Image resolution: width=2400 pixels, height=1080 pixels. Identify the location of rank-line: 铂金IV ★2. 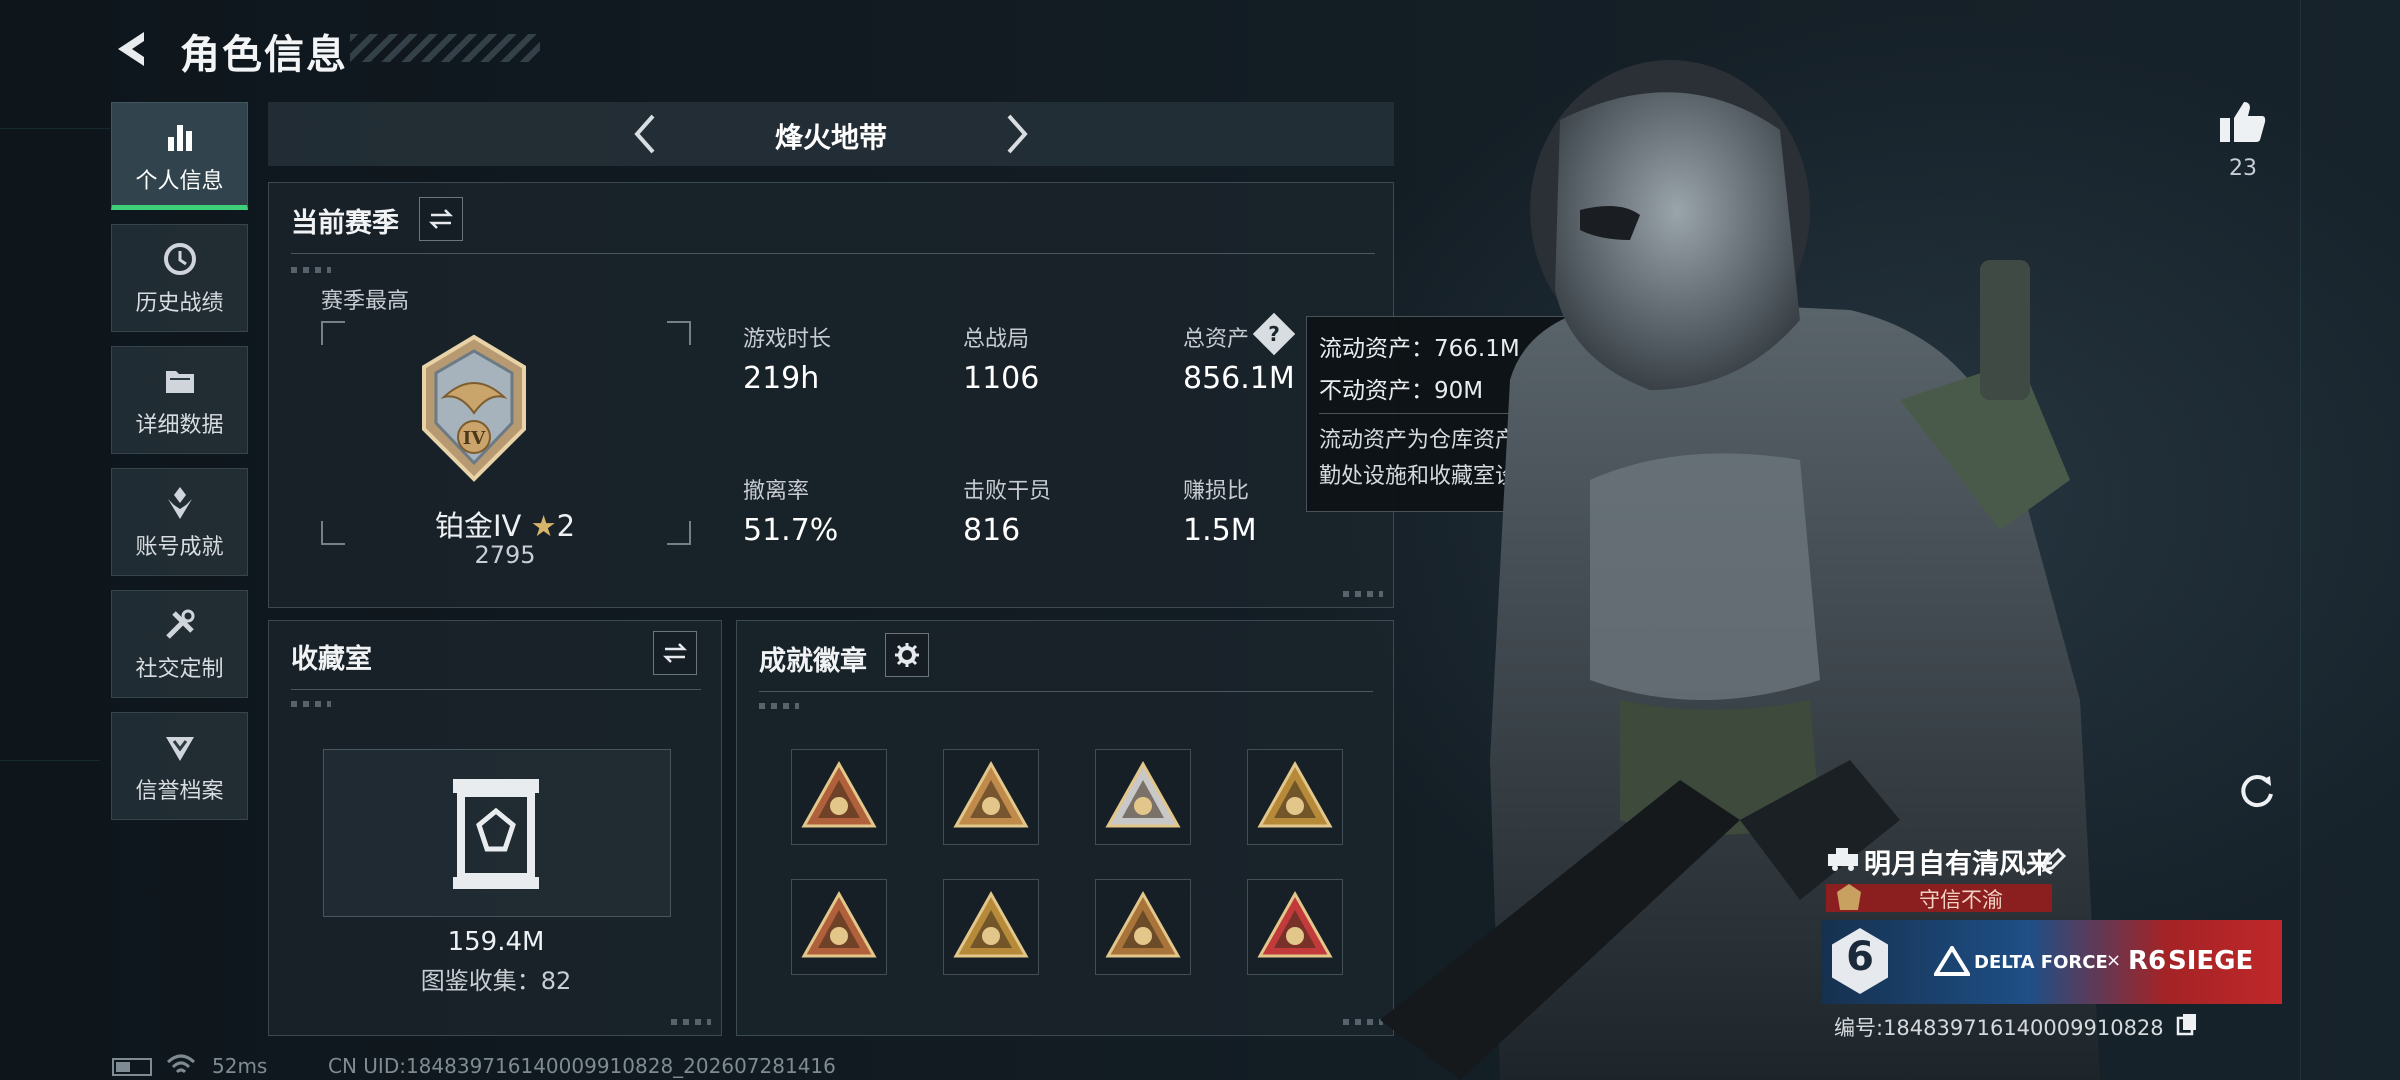
(505, 524).